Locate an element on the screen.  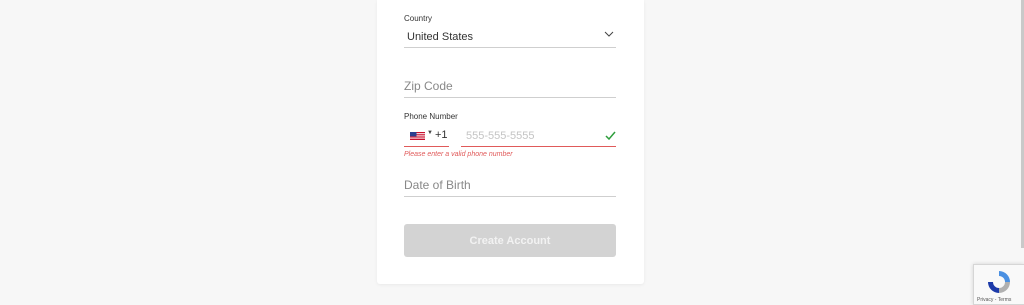
country-field: Country United States is located at coordinates (510, 31).